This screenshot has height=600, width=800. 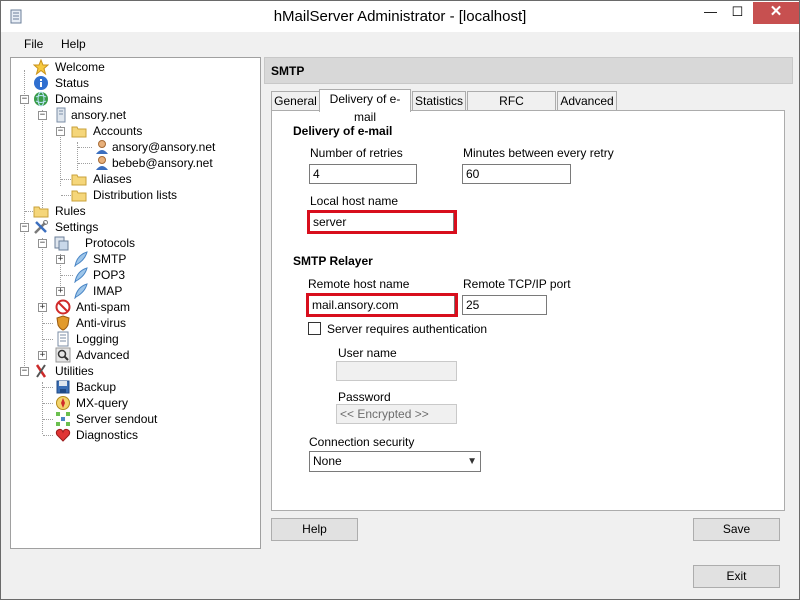 What do you see at coordinates (33, 44) in the screenshot?
I see `menu-file: File` at bounding box center [33, 44].